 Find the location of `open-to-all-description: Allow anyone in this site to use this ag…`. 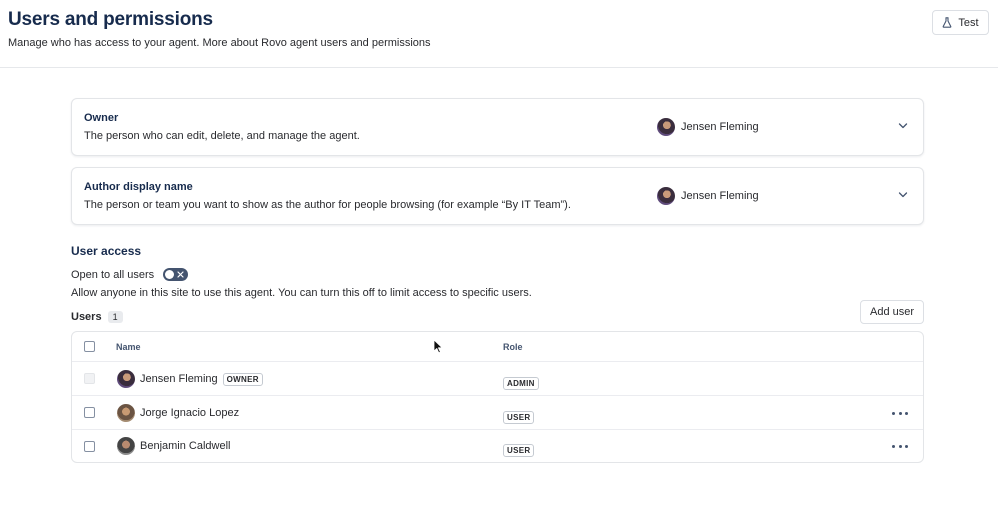

open-to-all-description: Allow anyone in this site to use this ag… is located at coordinates (301, 293).